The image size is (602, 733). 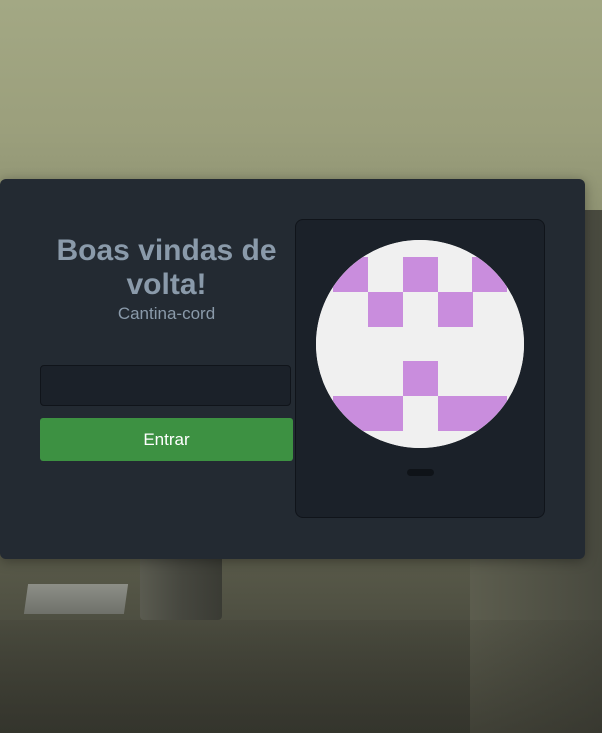 I want to click on login-button: Entrar, so click(x=166, y=439).